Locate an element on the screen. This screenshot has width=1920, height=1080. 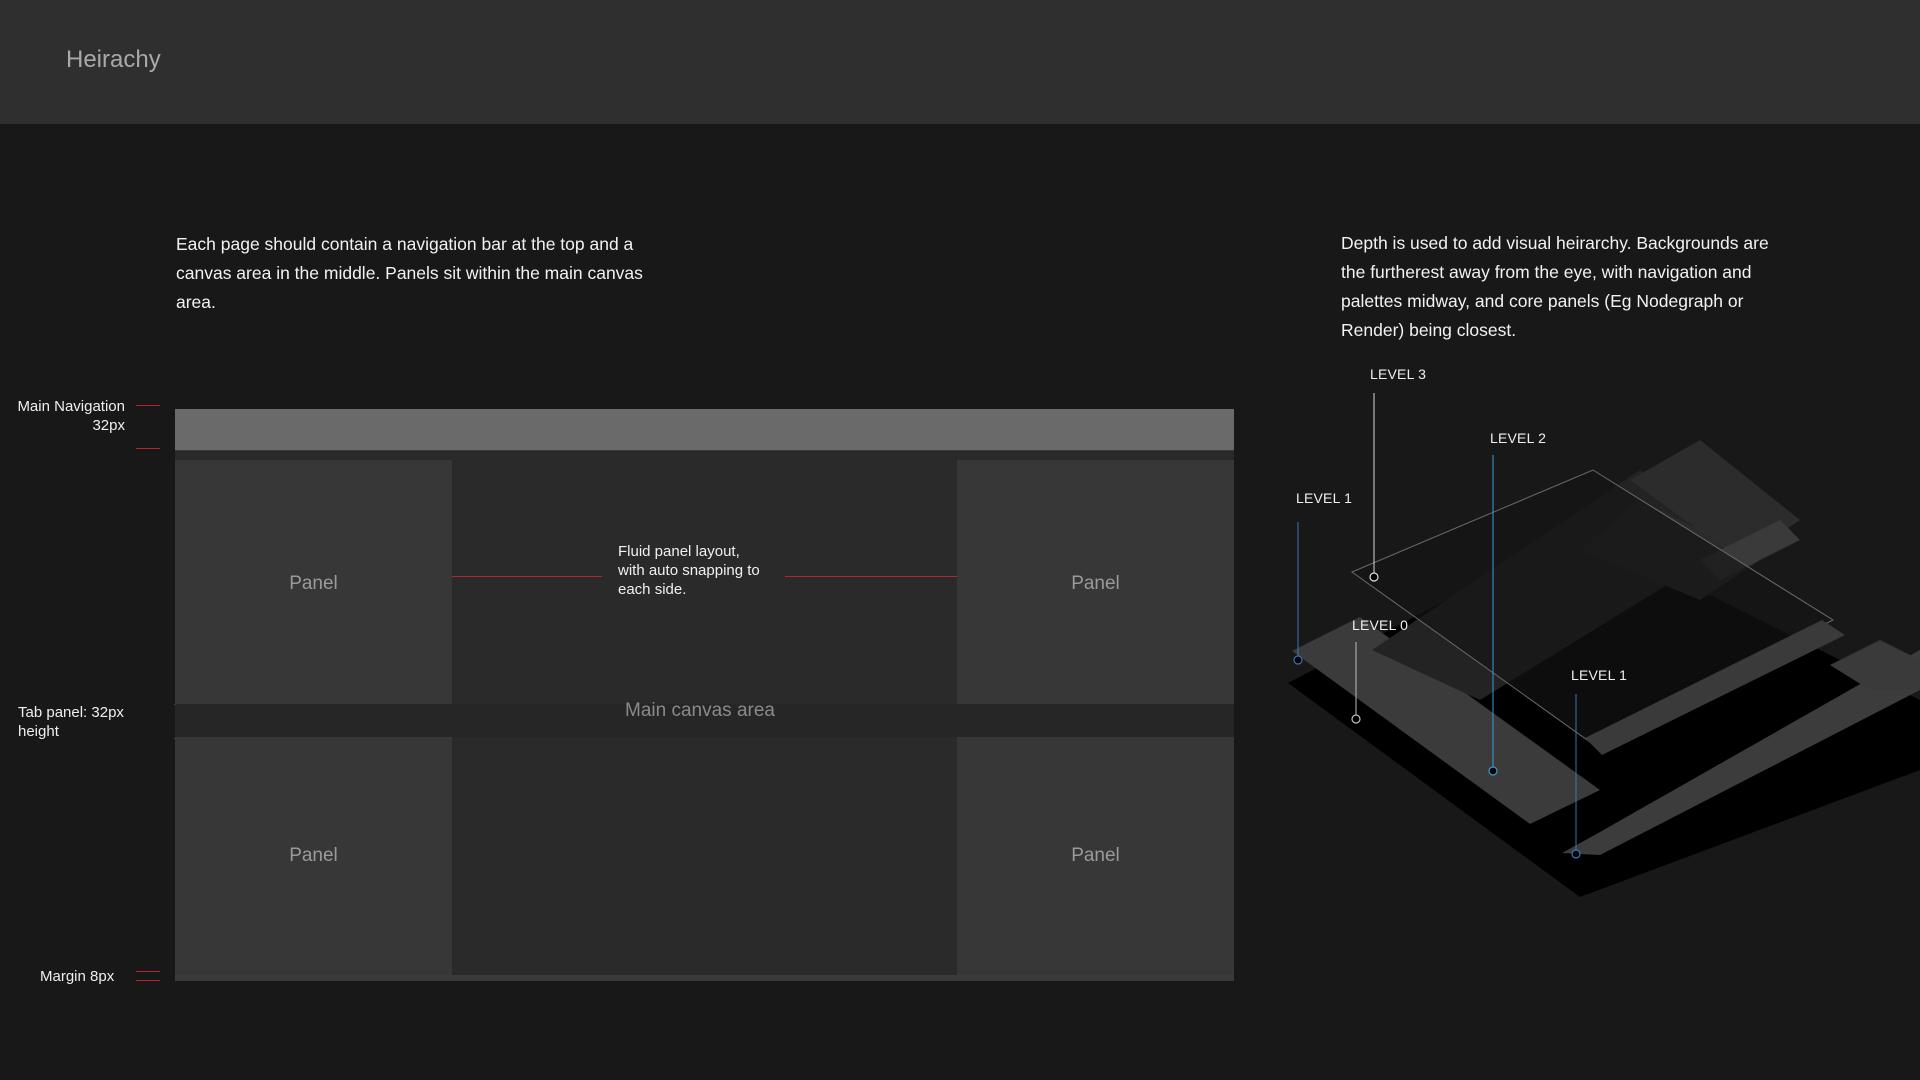
main-navigation-annotation: Main Navigation 32px is located at coordinates (62, 416).